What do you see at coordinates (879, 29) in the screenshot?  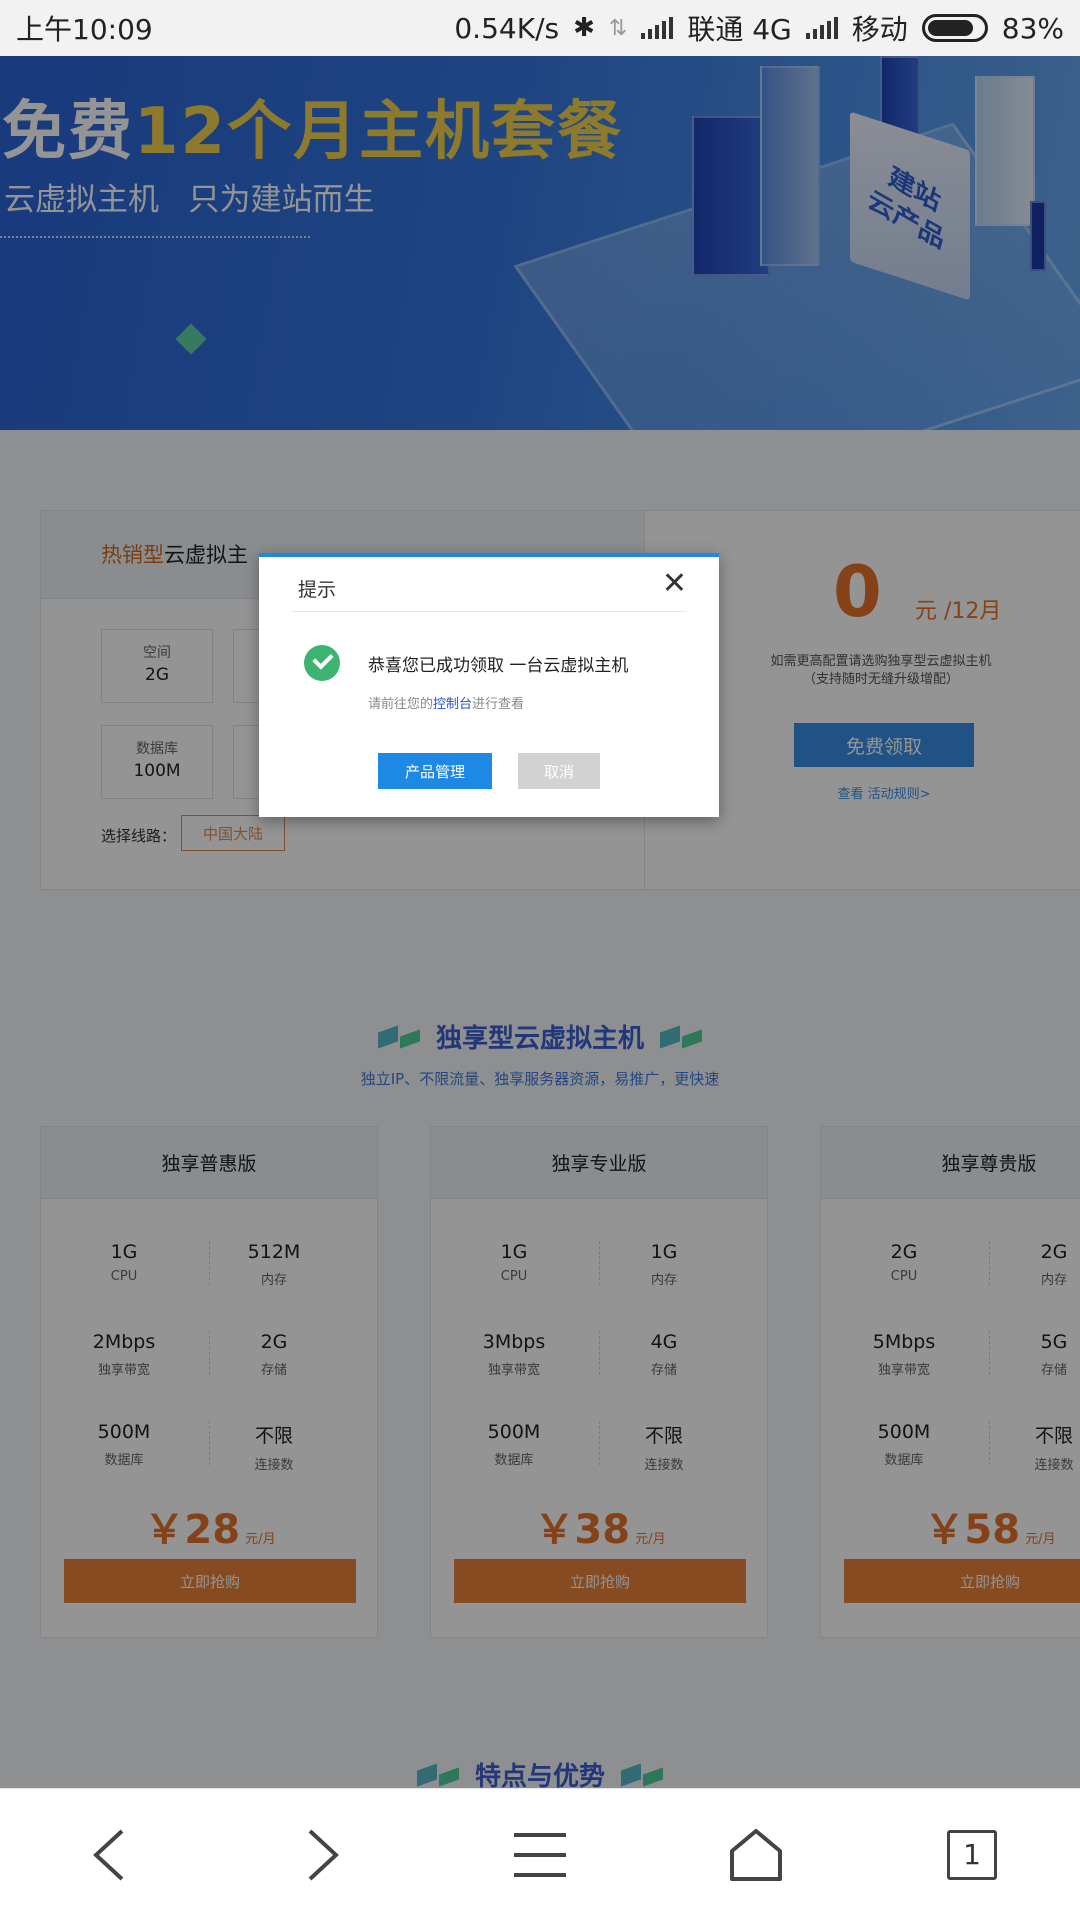 I see `carrier-2: 移动` at bounding box center [879, 29].